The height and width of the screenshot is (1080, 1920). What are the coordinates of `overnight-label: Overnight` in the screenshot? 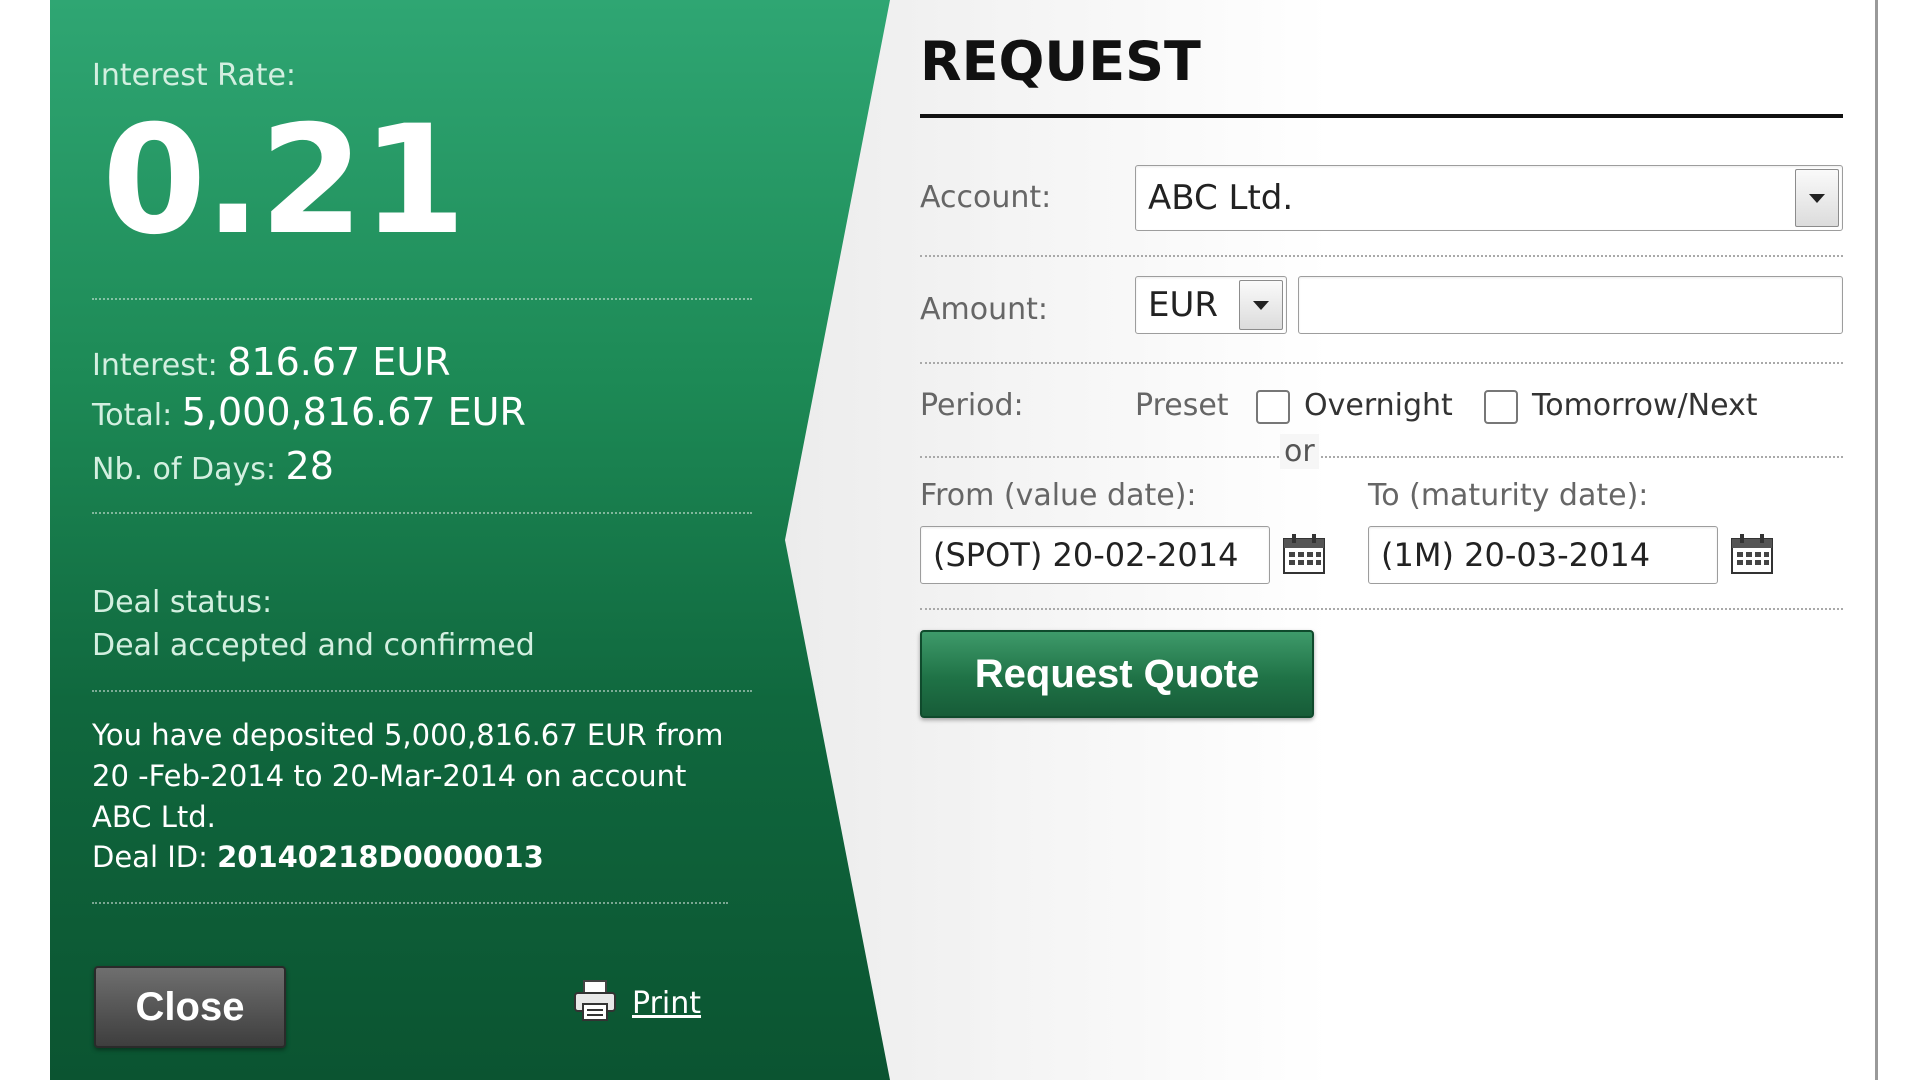 It's located at (1378, 405).